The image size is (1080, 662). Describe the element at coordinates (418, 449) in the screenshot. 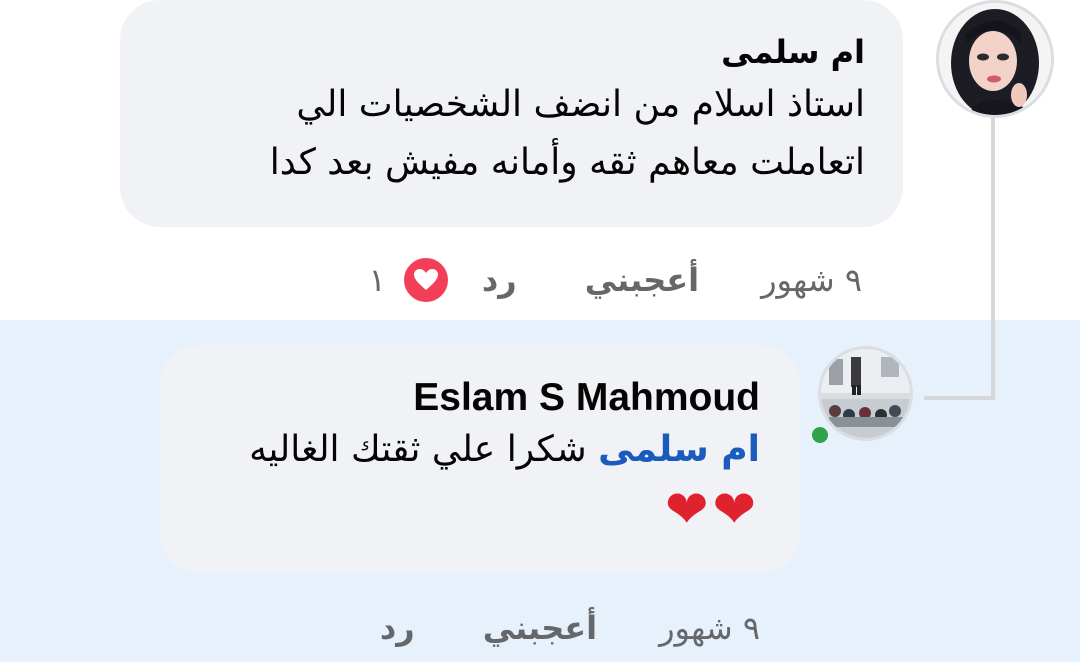

I see `reply-message: شكرا علي ثقتك الغاليه` at that location.